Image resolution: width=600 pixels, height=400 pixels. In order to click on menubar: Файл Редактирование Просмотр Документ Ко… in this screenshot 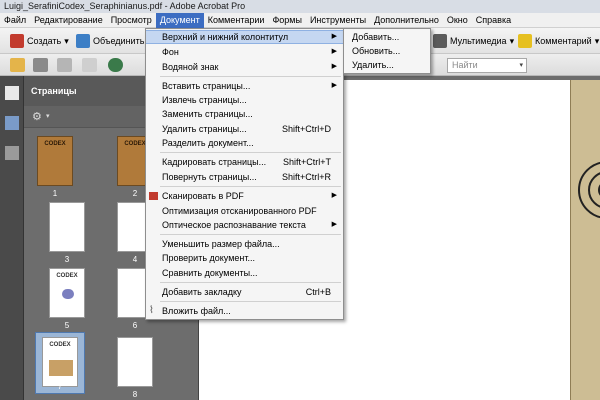, I will do `click(300, 20)`.